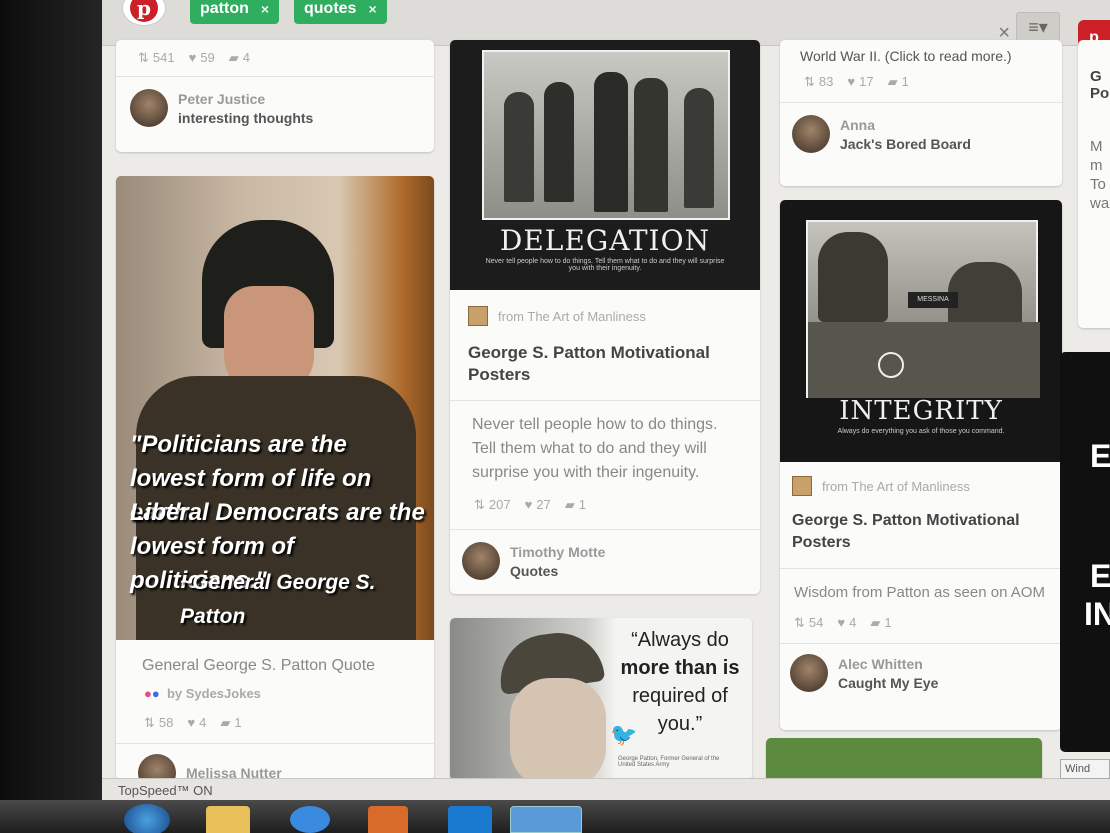 The image size is (1110, 833). Describe the element at coordinates (808, 623) in the screenshot. I see `repin-count: 54` at that location.